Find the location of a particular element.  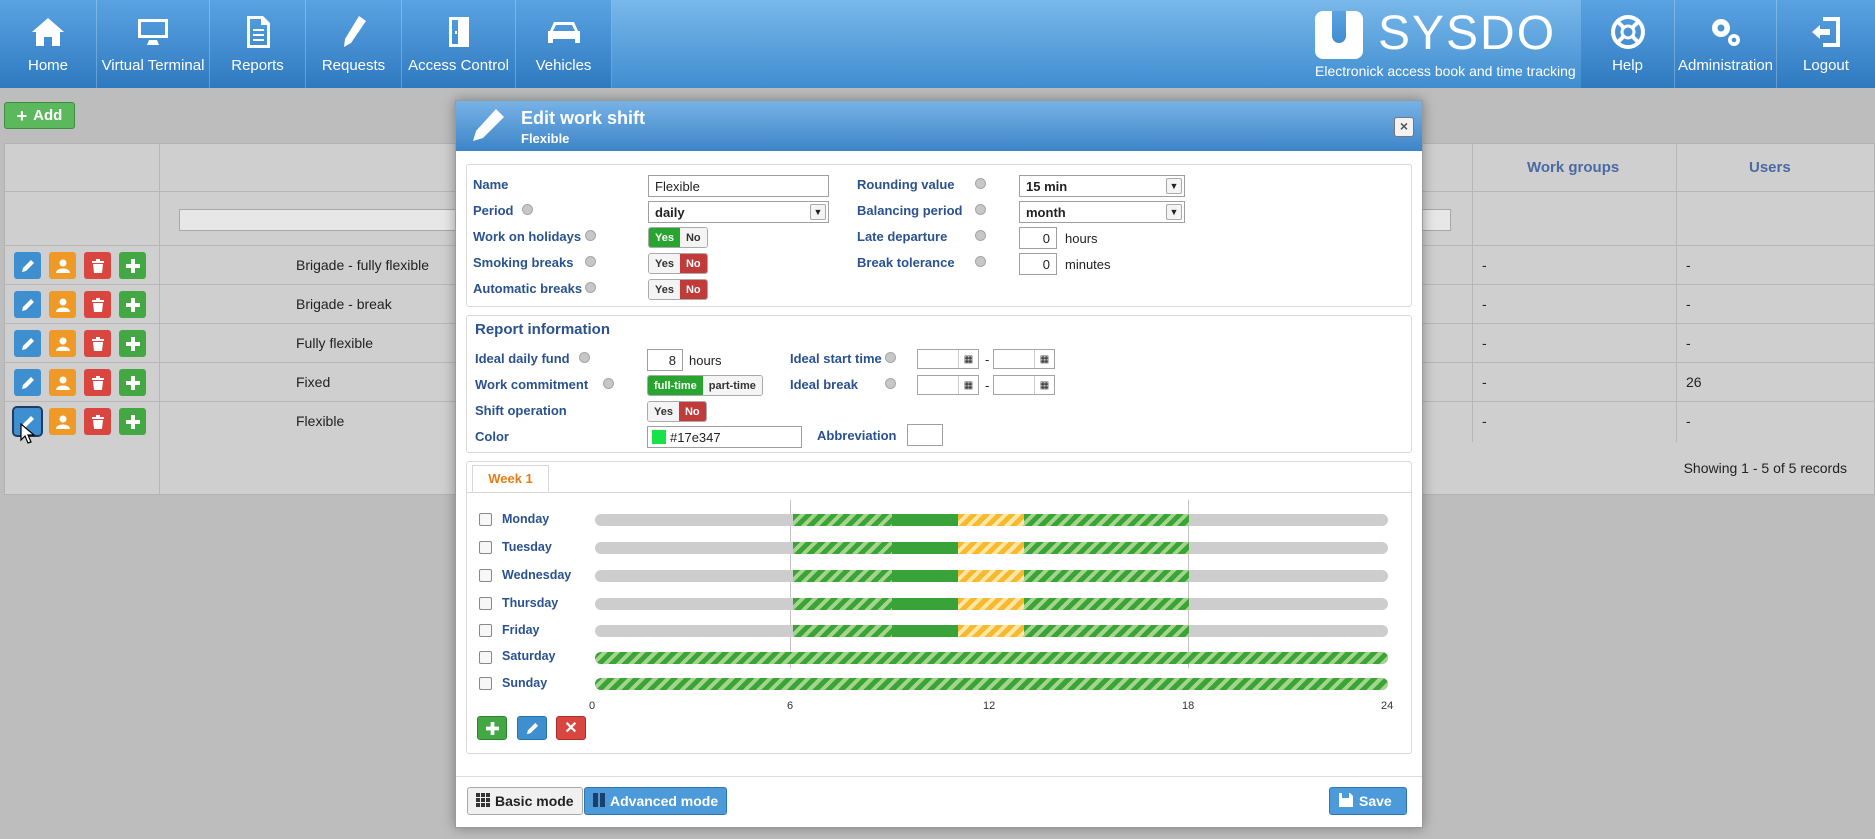

toggle-part-time: part-time is located at coordinates (732, 385).